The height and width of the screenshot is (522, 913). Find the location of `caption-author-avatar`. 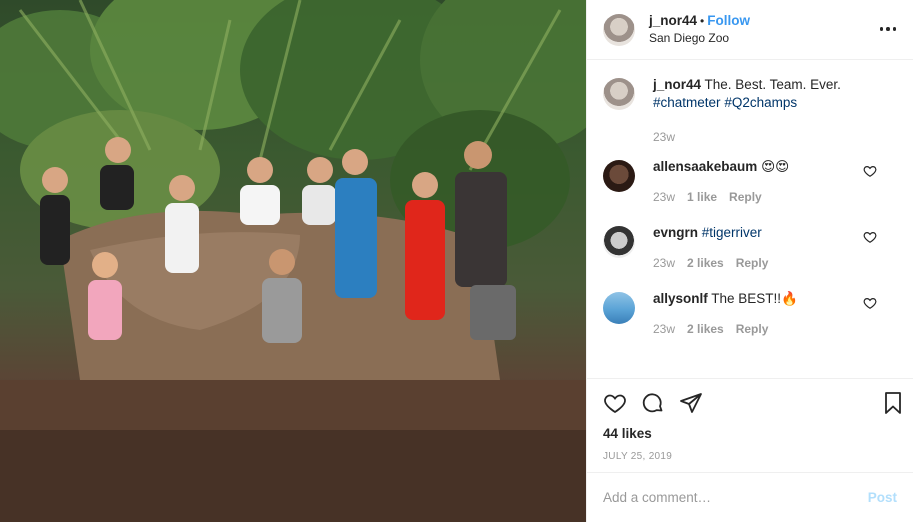

caption-author-avatar is located at coordinates (619, 94).